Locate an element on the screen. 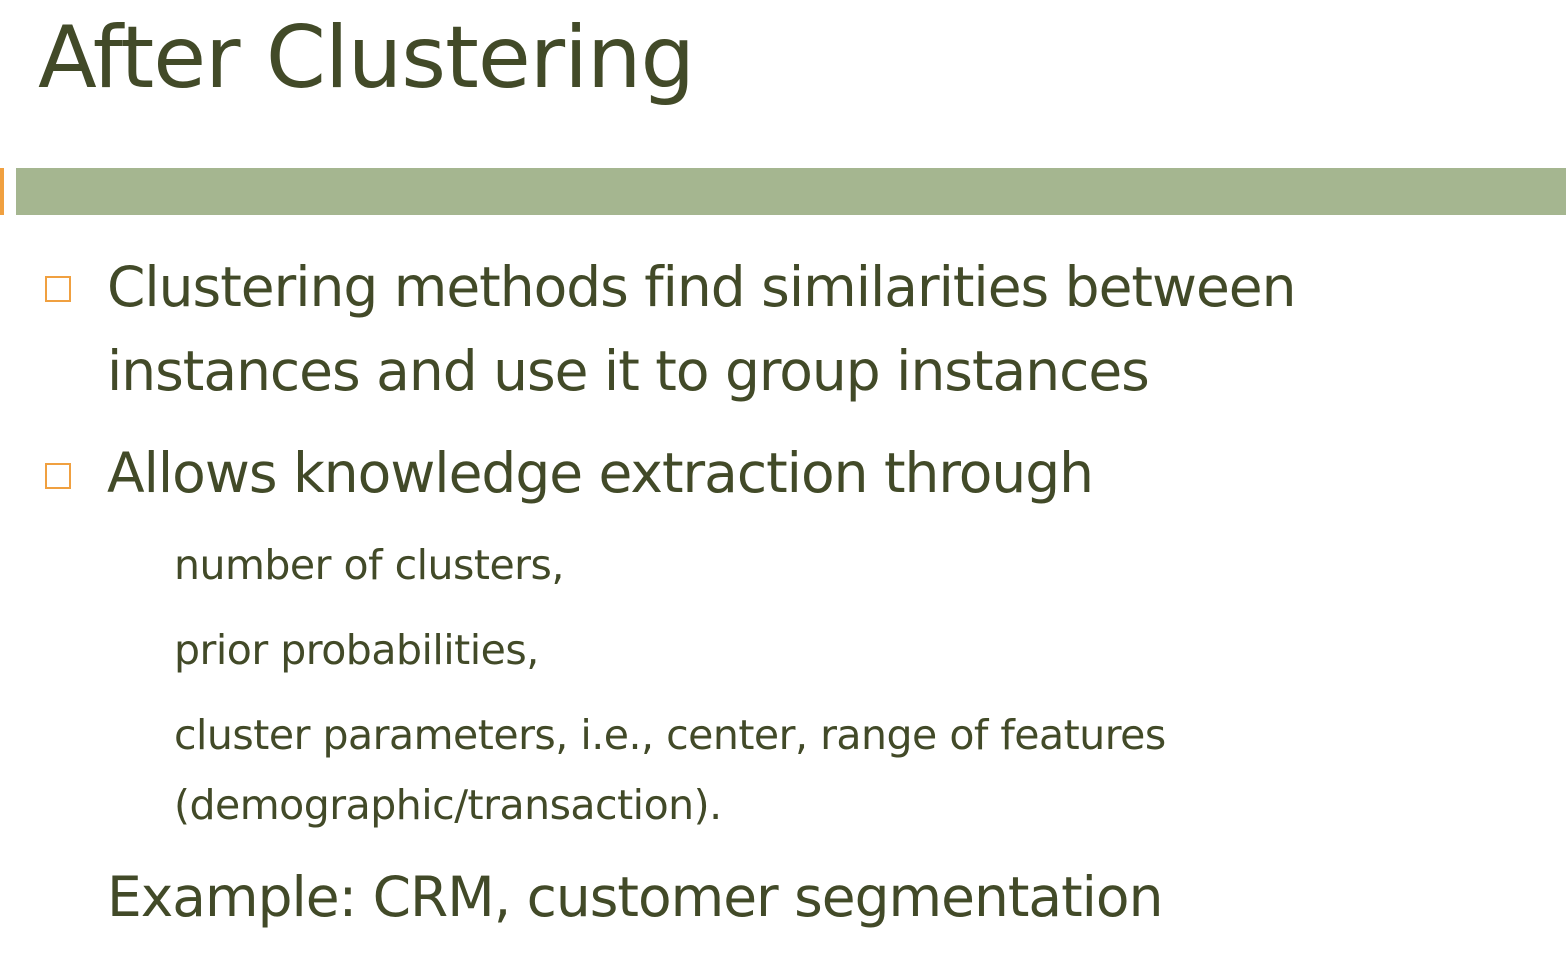 This screenshot has width=1566, height=956. accent-mark is located at coordinates (2, 191).